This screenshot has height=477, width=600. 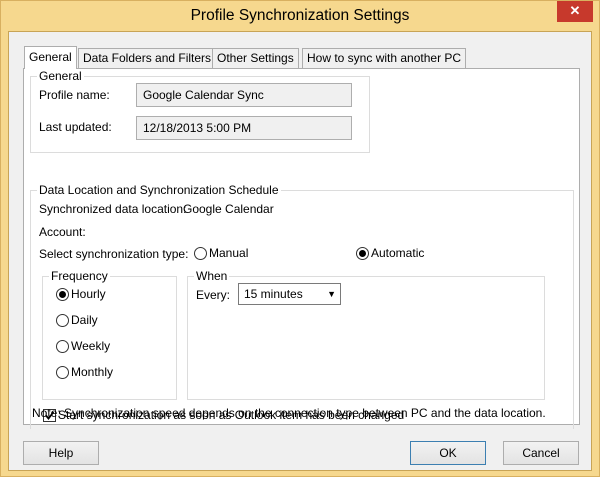 What do you see at coordinates (244, 128) in the screenshot?
I see `last-updated-field: 12/18/2013 5:00 PM` at bounding box center [244, 128].